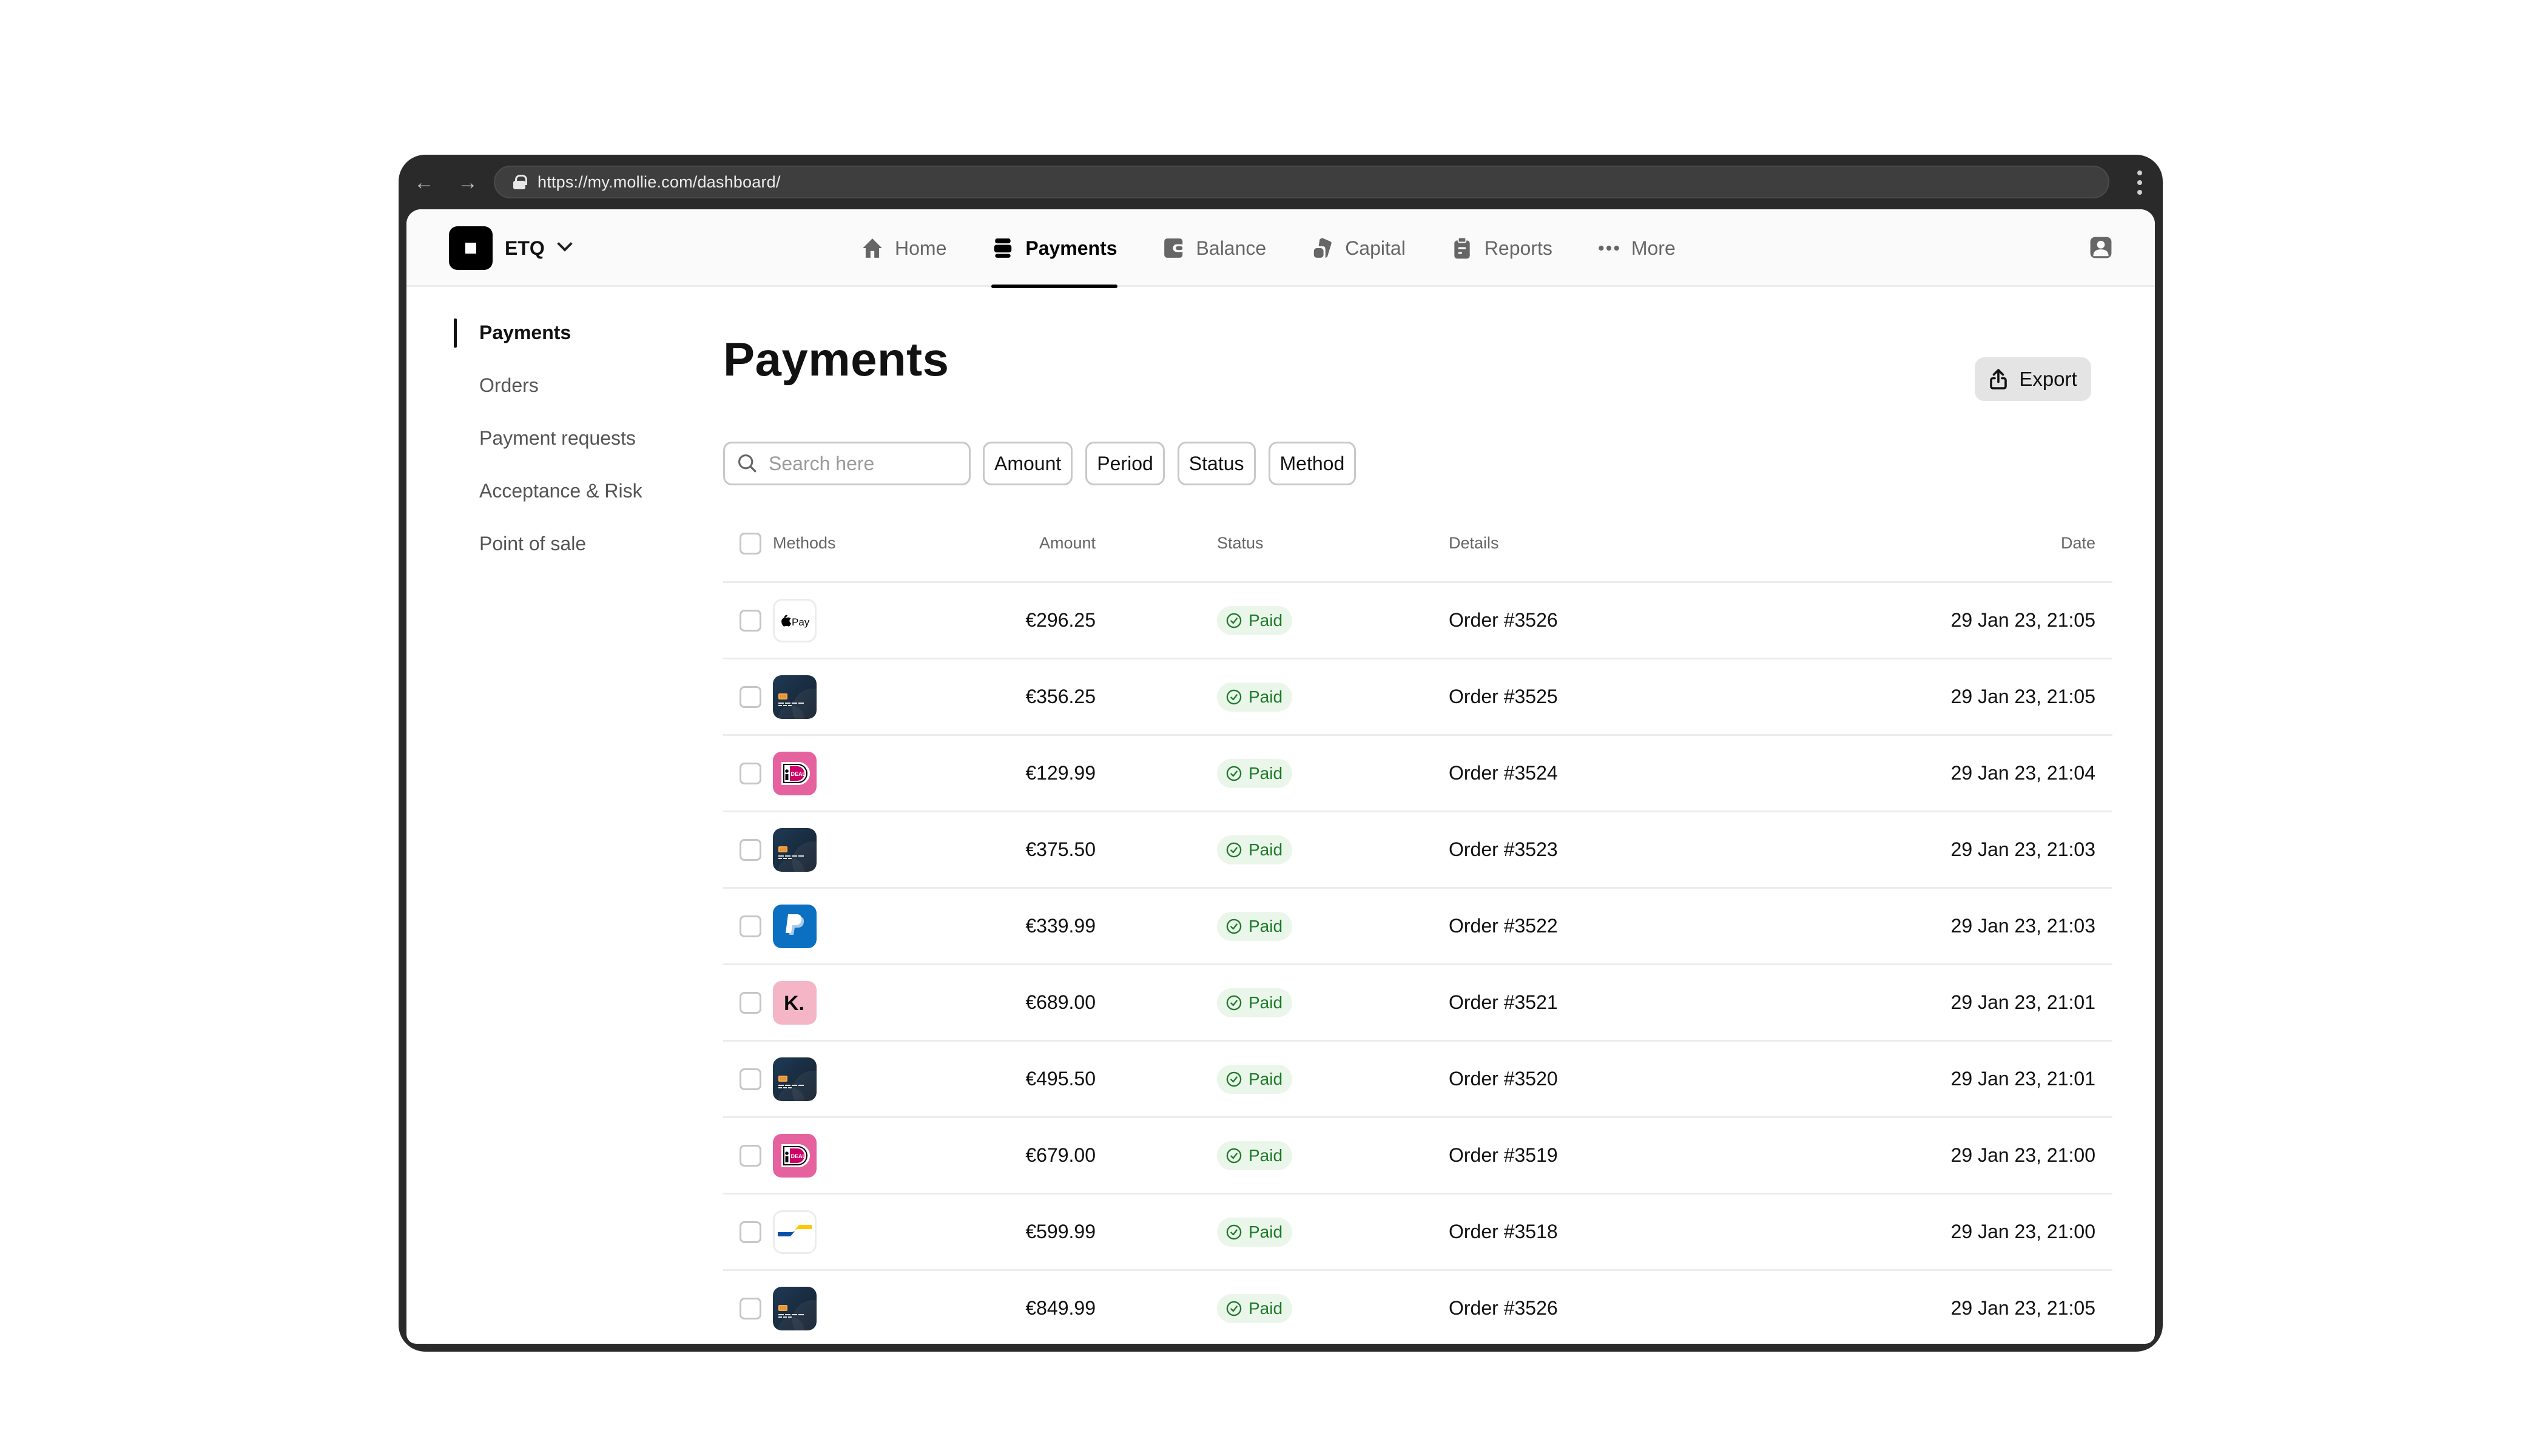 The width and height of the screenshot is (2548, 1456). What do you see at coordinates (1358, 248) in the screenshot?
I see `nav-capital: Capital` at bounding box center [1358, 248].